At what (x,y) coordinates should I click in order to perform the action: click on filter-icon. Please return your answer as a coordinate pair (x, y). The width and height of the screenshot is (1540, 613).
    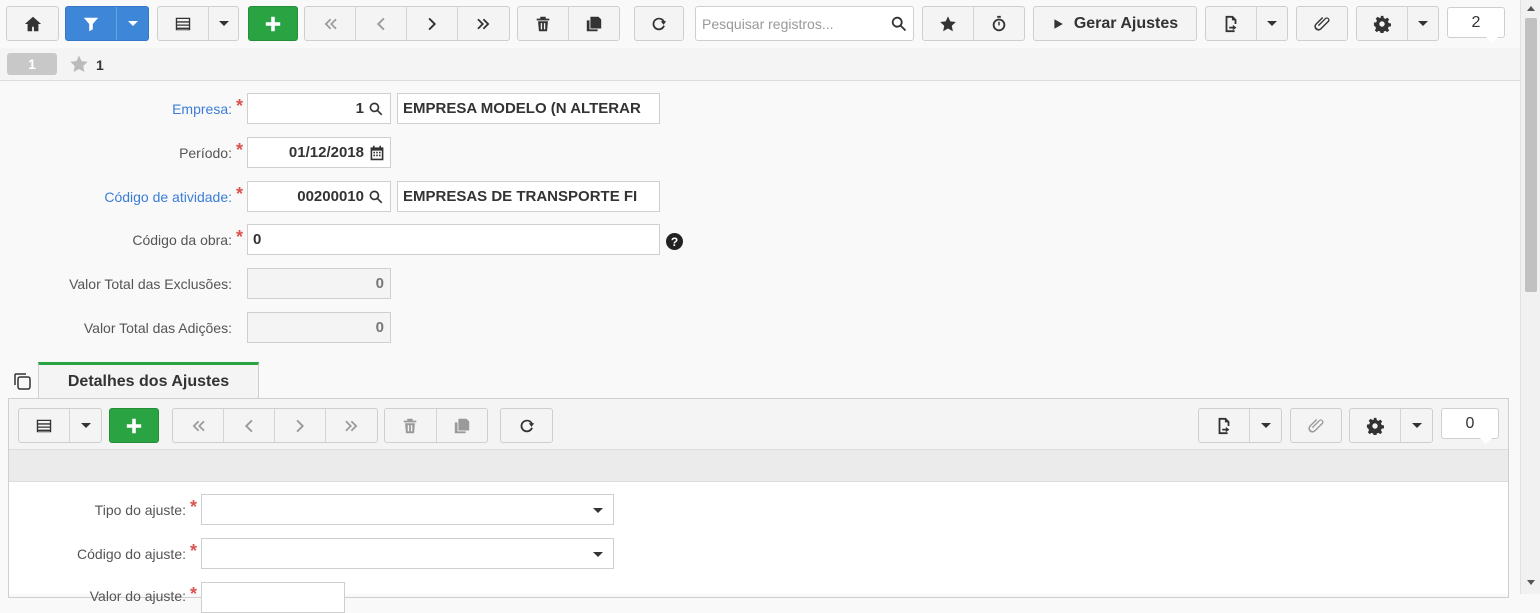
    Looking at the image, I should click on (92, 23).